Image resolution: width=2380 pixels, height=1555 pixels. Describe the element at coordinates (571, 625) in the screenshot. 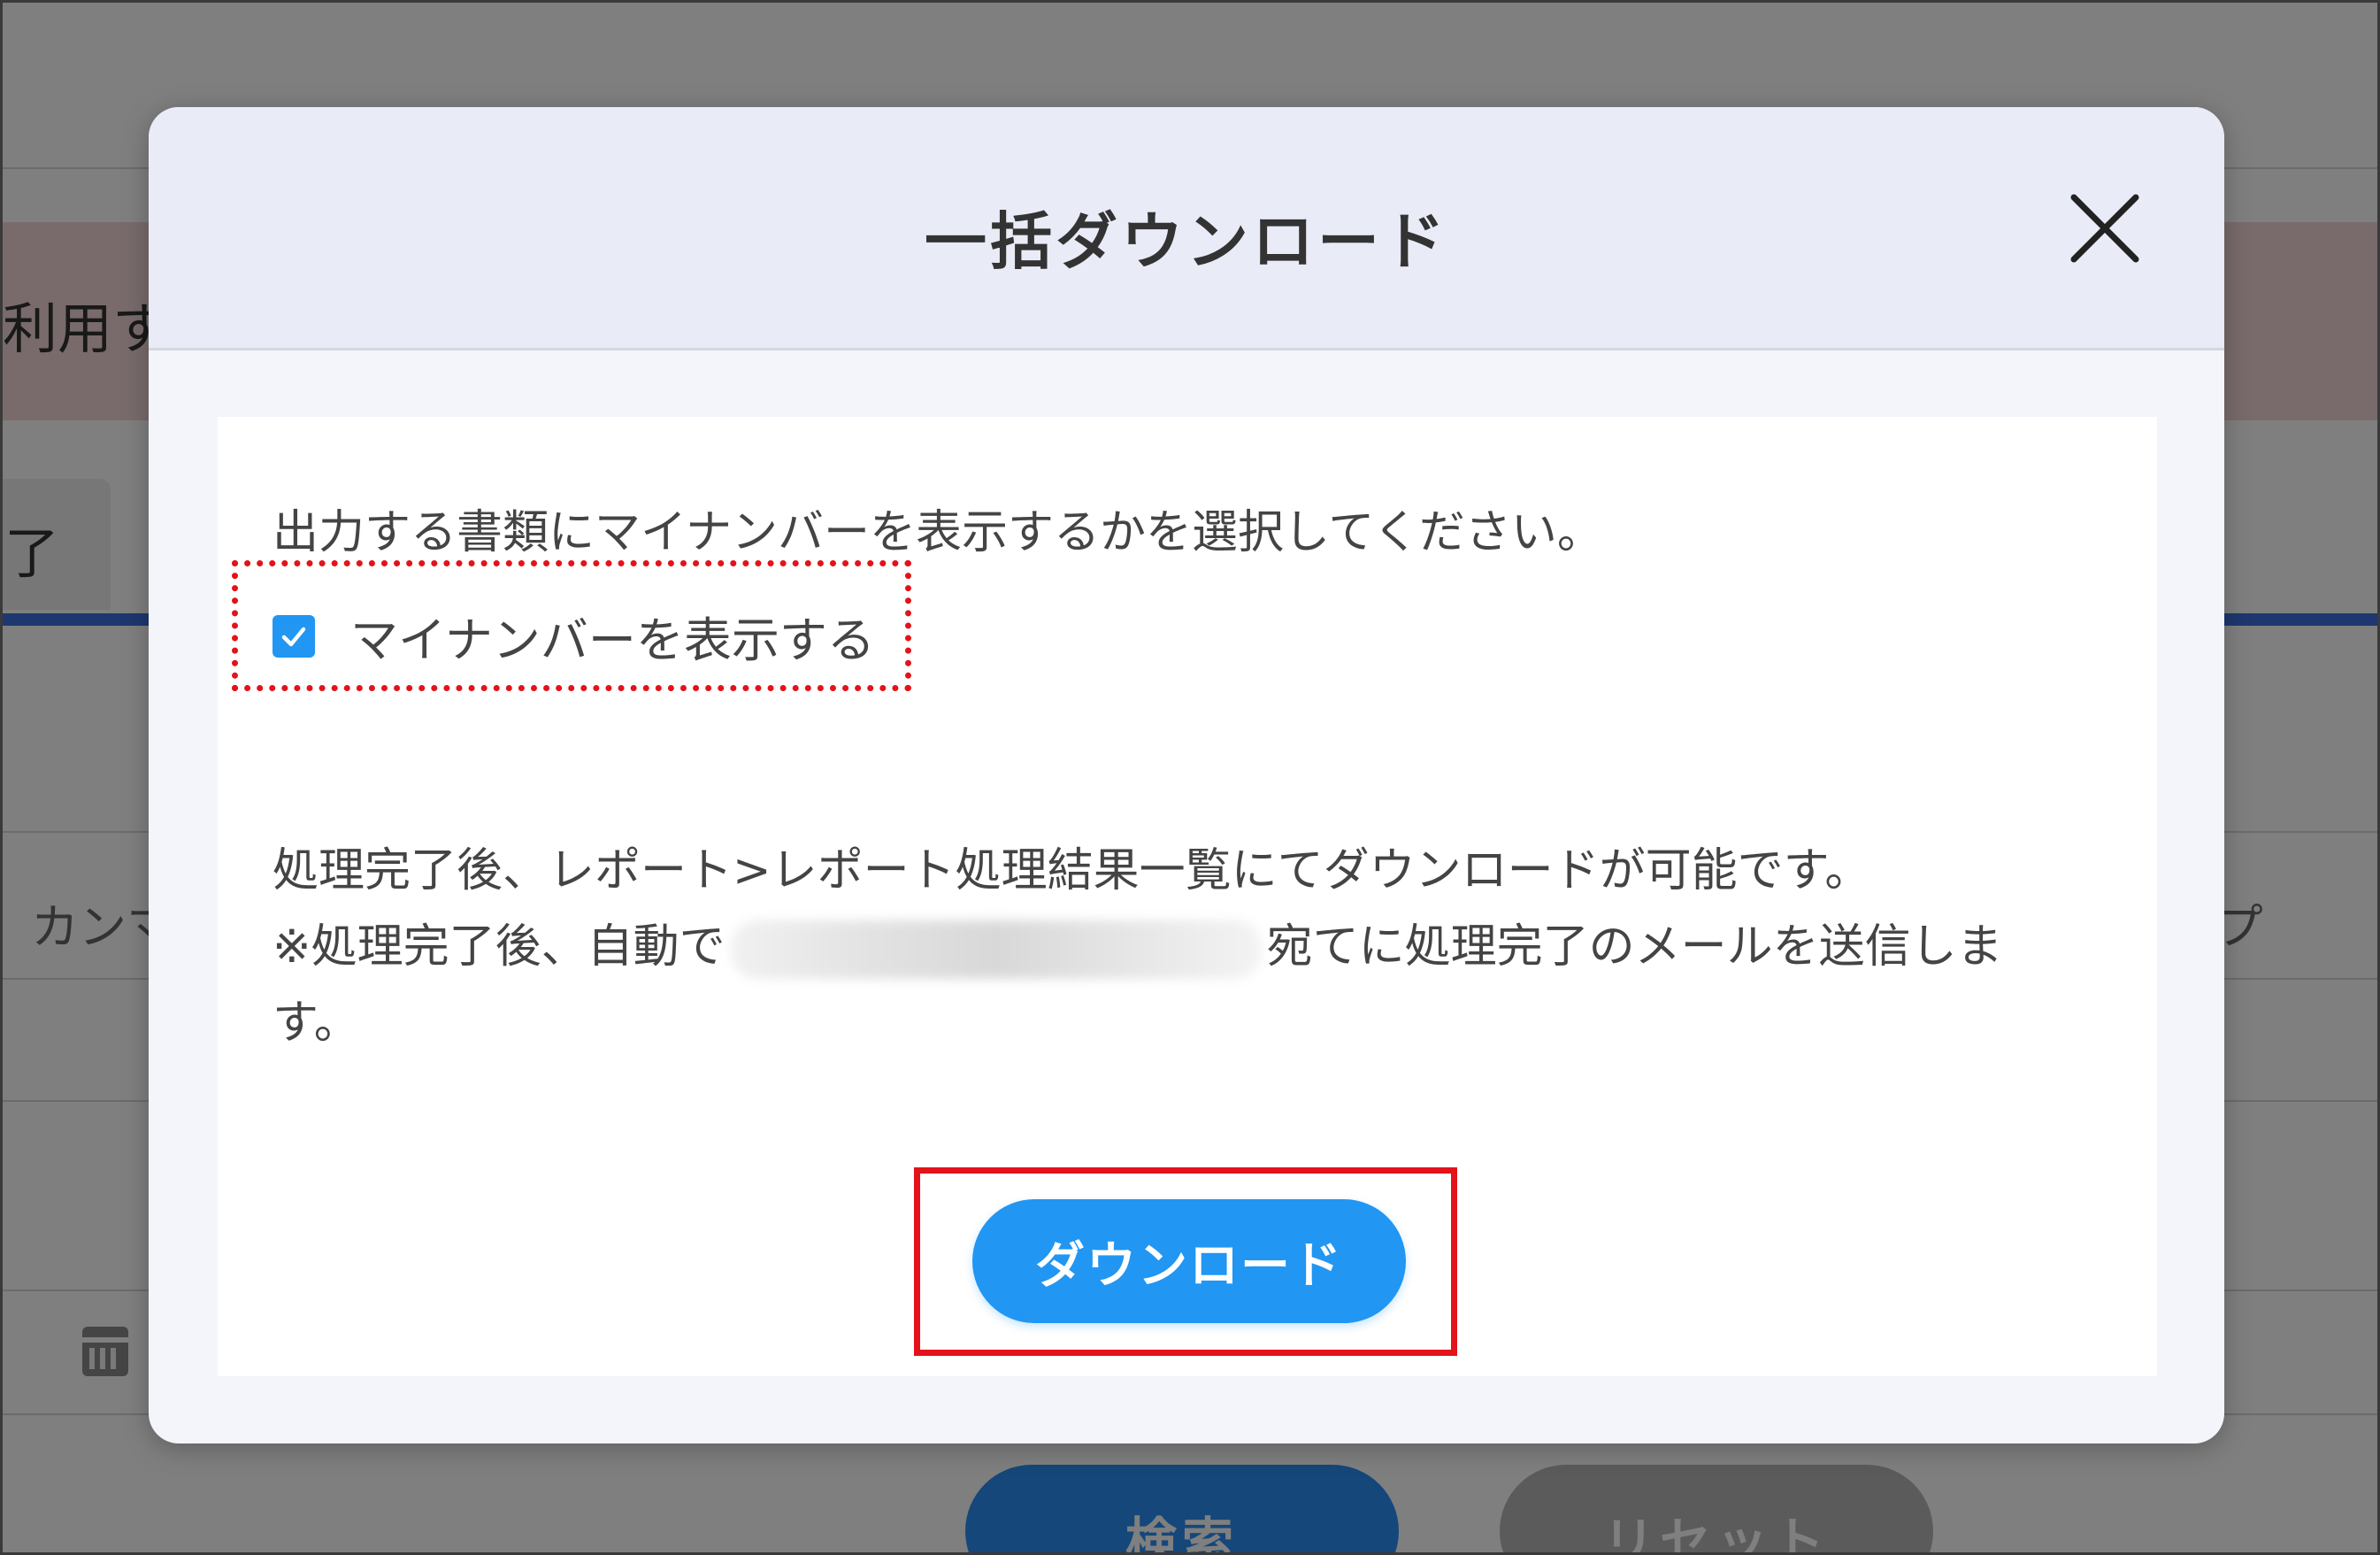

I see `highlight-dotted-box` at that location.